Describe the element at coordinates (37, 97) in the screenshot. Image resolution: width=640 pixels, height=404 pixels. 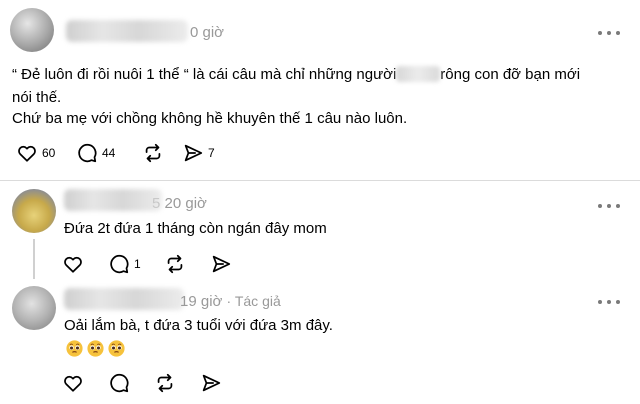
I see `post-text-line-2: nói thế.` at that location.